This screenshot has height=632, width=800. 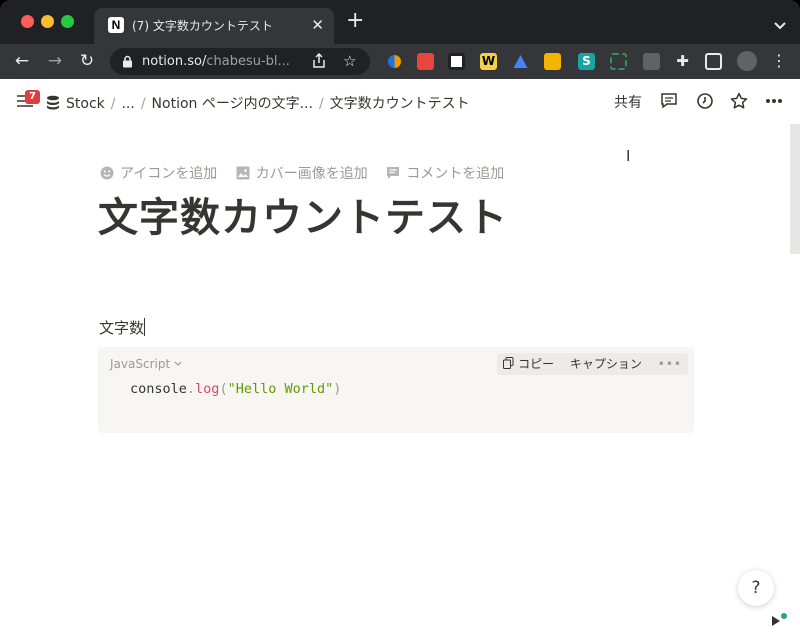 I want to click on new-tab-button: +, so click(x=355, y=21).